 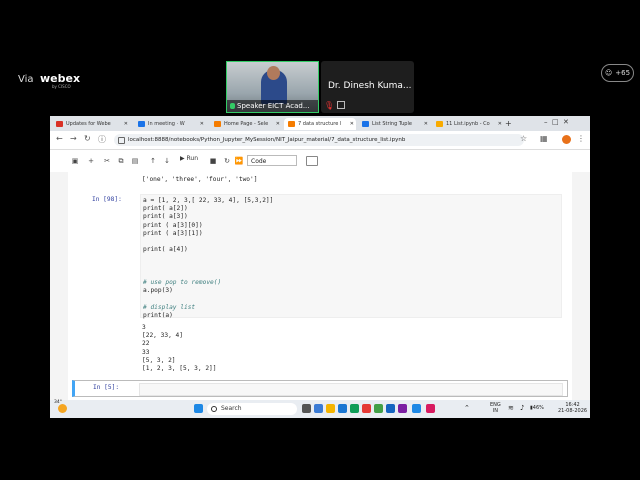 I want to click on new-tab-button: +, so click(x=508, y=124).